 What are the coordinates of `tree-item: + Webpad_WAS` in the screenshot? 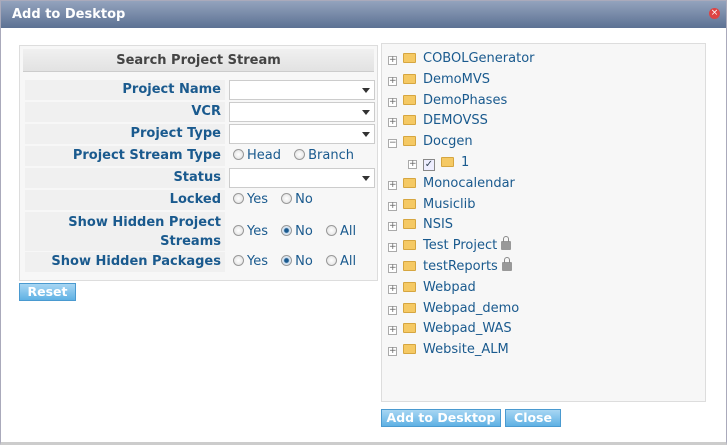 It's located at (450, 329).